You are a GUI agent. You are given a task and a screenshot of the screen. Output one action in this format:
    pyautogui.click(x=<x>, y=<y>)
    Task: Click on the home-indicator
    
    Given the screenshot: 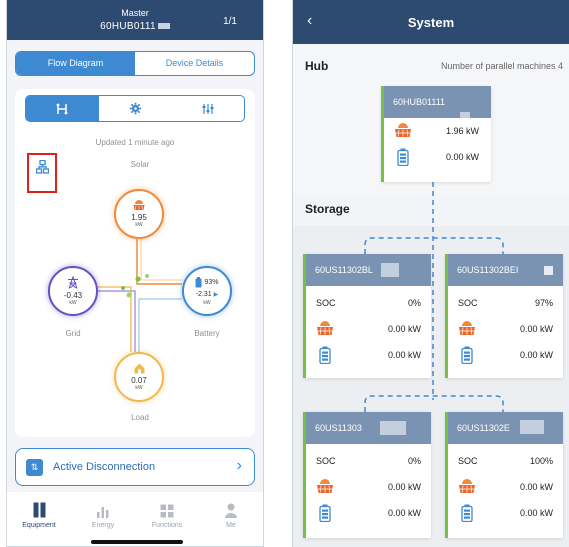 What is the action you would take?
    pyautogui.click(x=137, y=542)
    